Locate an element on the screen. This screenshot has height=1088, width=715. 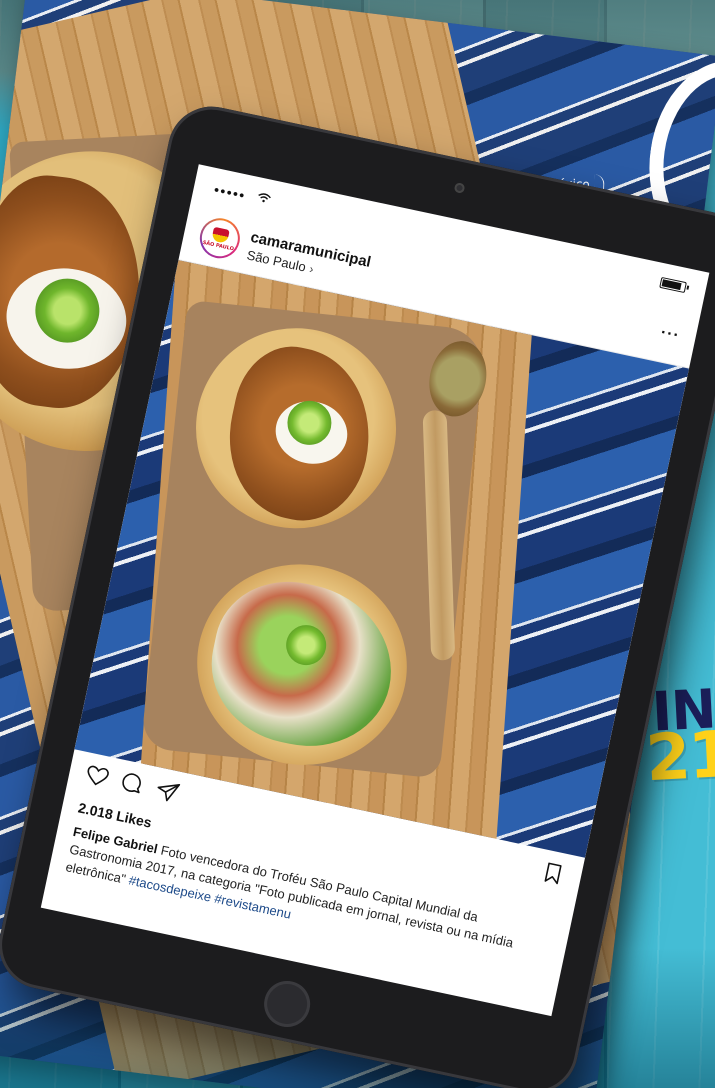
avatar-logo: SÃO PAULO is located at coordinates (220, 238).